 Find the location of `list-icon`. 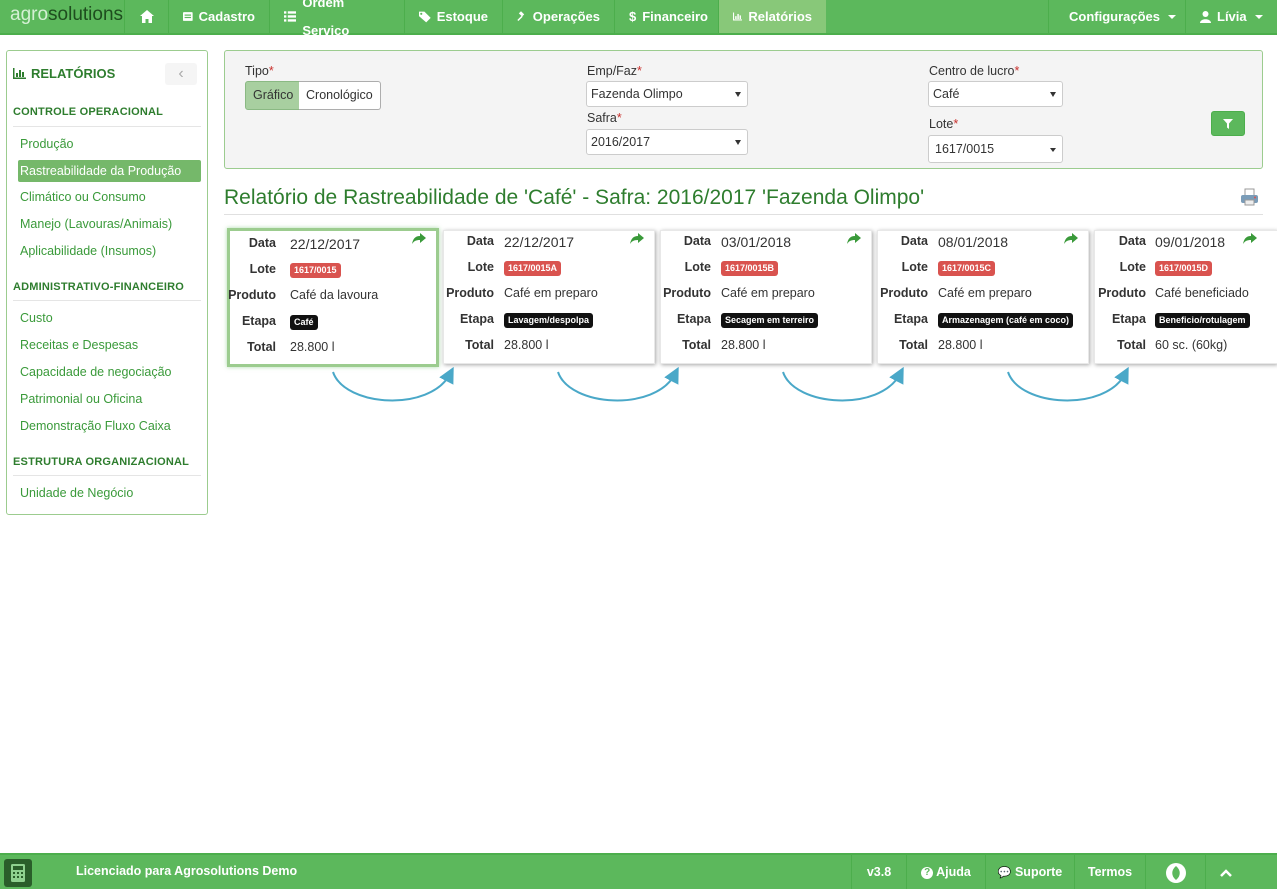

list-icon is located at coordinates (290, 16).